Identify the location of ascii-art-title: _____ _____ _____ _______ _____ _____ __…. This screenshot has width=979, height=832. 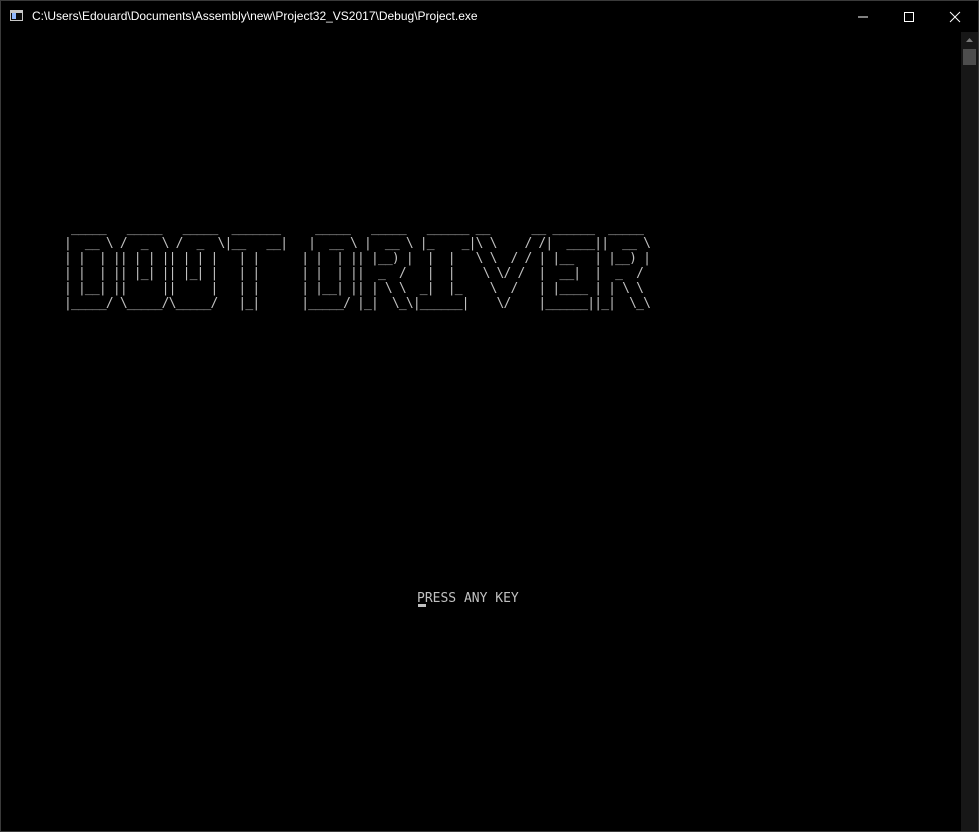
(357, 266).